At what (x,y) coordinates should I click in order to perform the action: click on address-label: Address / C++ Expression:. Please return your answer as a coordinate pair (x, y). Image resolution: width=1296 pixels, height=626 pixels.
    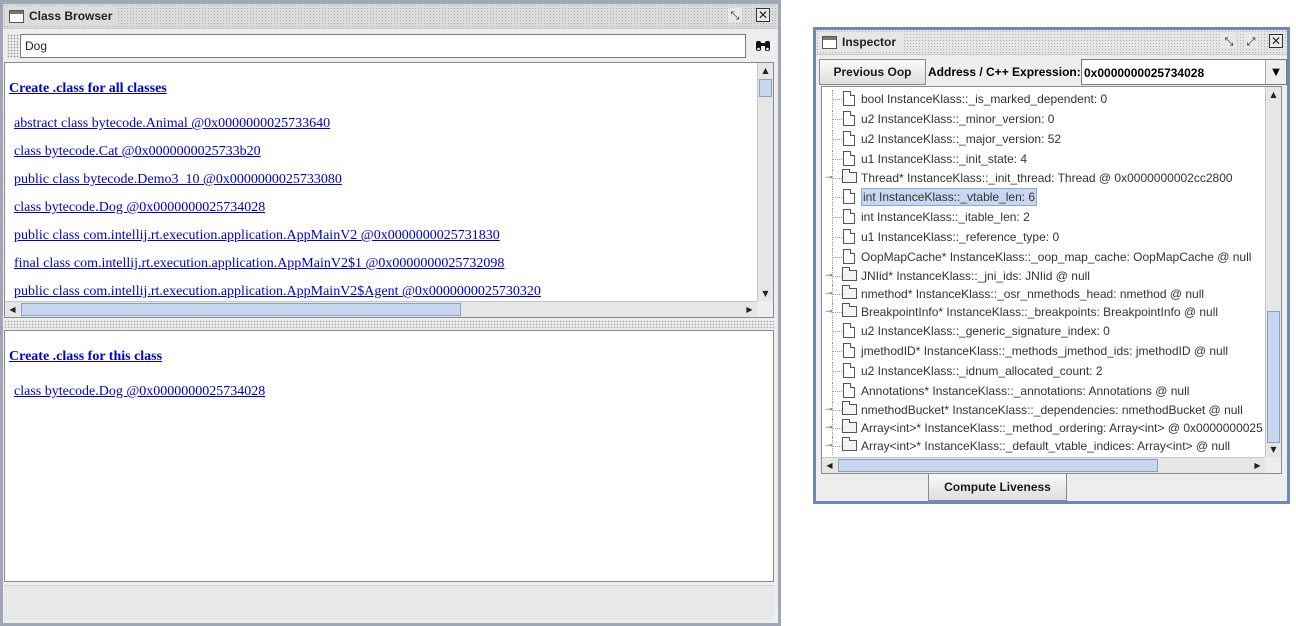
    Looking at the image, I should click on (1004, 72).